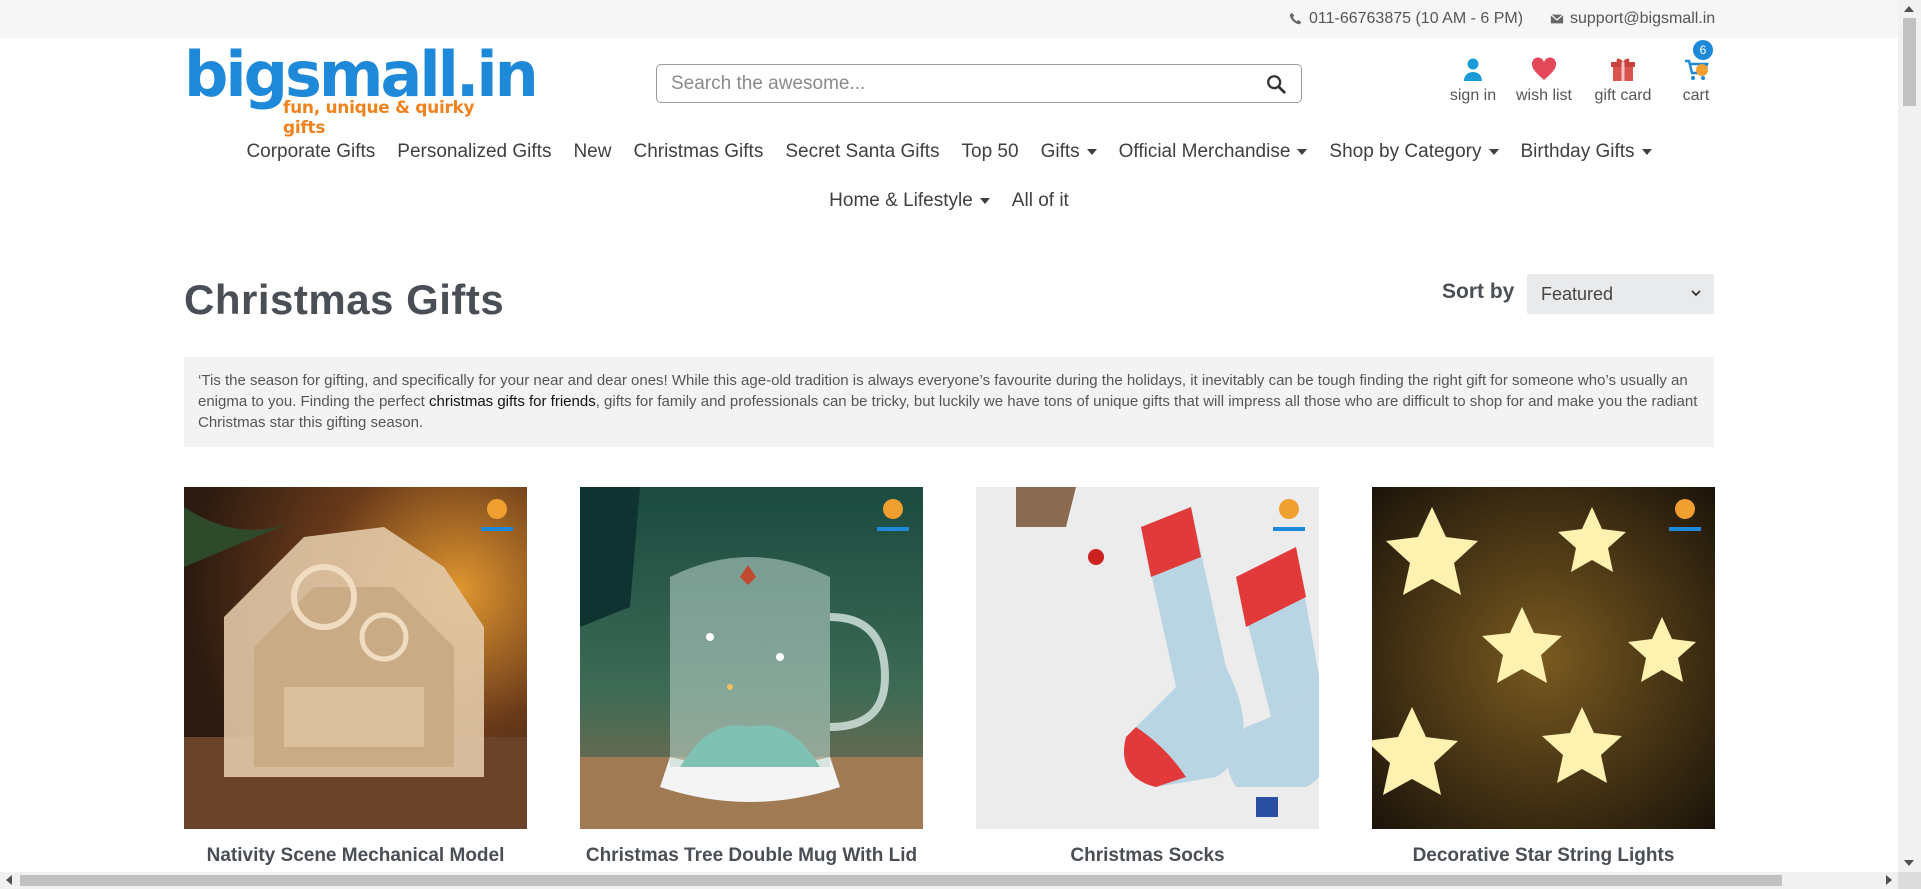 The image size is (1921, 889). I want to click on nav-item-label: Corporate Gifts, so click(311, 151).